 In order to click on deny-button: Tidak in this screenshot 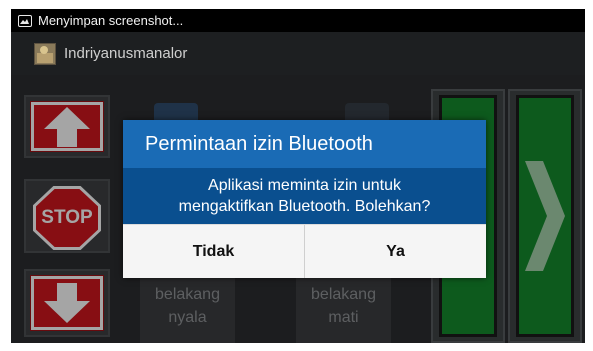, I will do `click(213, 251)`.